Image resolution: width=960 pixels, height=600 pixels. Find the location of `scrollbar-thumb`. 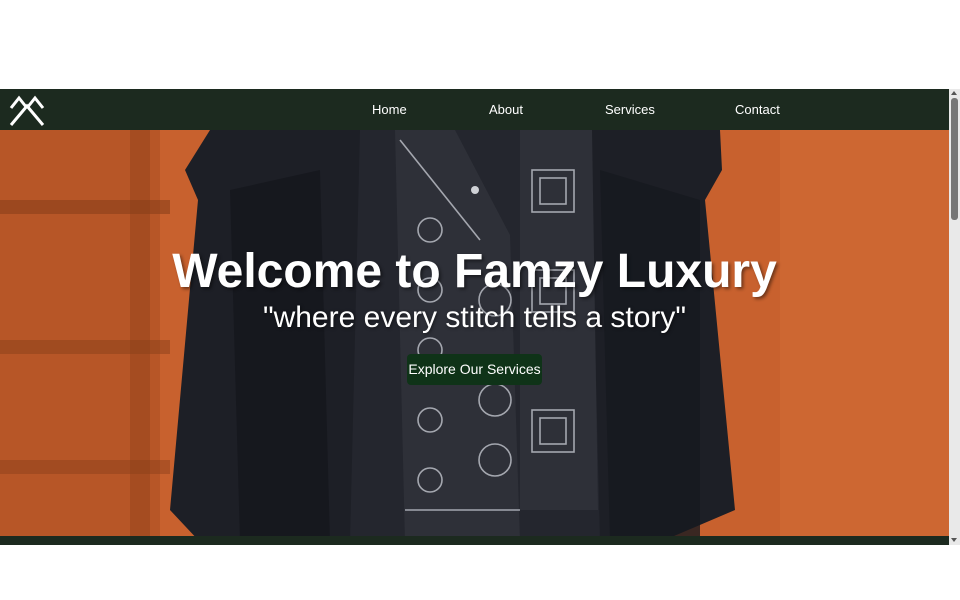

scrollbar-thumb is located at coordinates (954, 159).